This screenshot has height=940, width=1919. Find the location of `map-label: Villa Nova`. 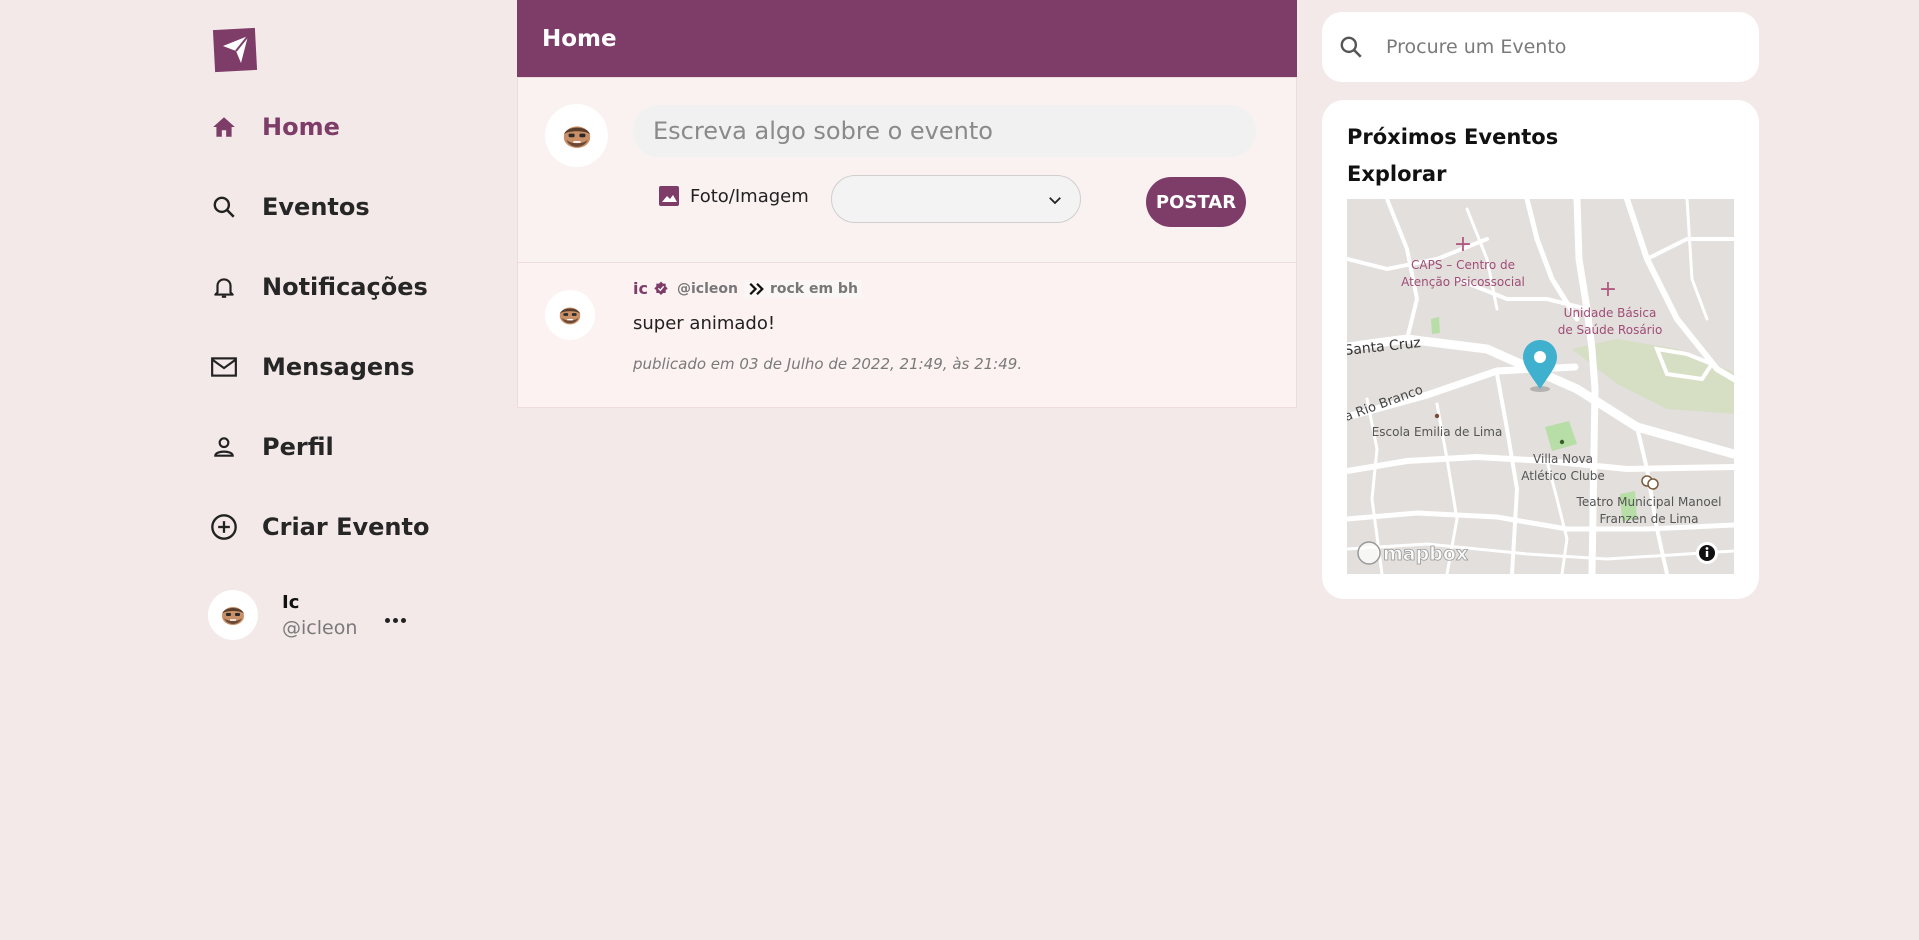

map-label: Villa Nova is located at coordinates (1563, 459).